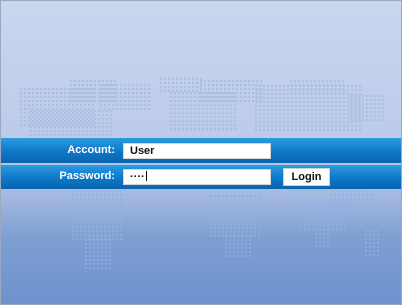 The width and height of the screenshot is (402, 305). What do you see at coordinates (146, 176) in the screenshot?
I see `text-caret` at bounding box center [146, 176].